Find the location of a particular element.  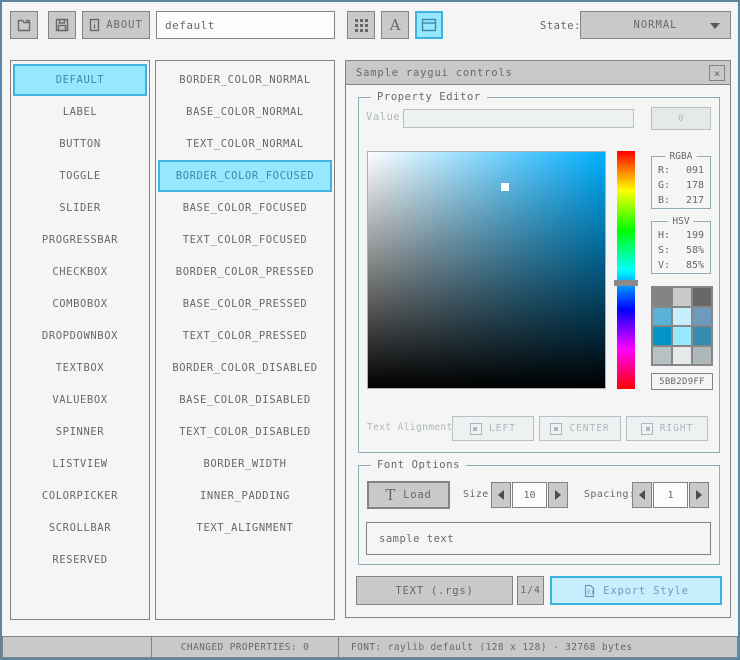

state-dropdown: NORMAL is located at coordinates (655, 25).